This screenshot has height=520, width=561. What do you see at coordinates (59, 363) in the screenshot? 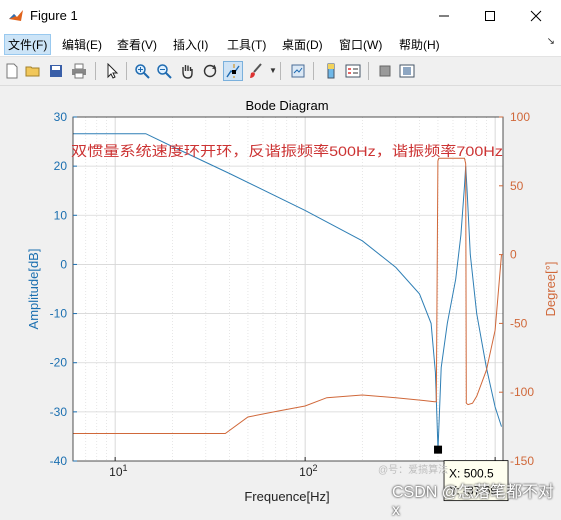
I see `y-left-tick-label: -20` at bounding box center [59, 363].